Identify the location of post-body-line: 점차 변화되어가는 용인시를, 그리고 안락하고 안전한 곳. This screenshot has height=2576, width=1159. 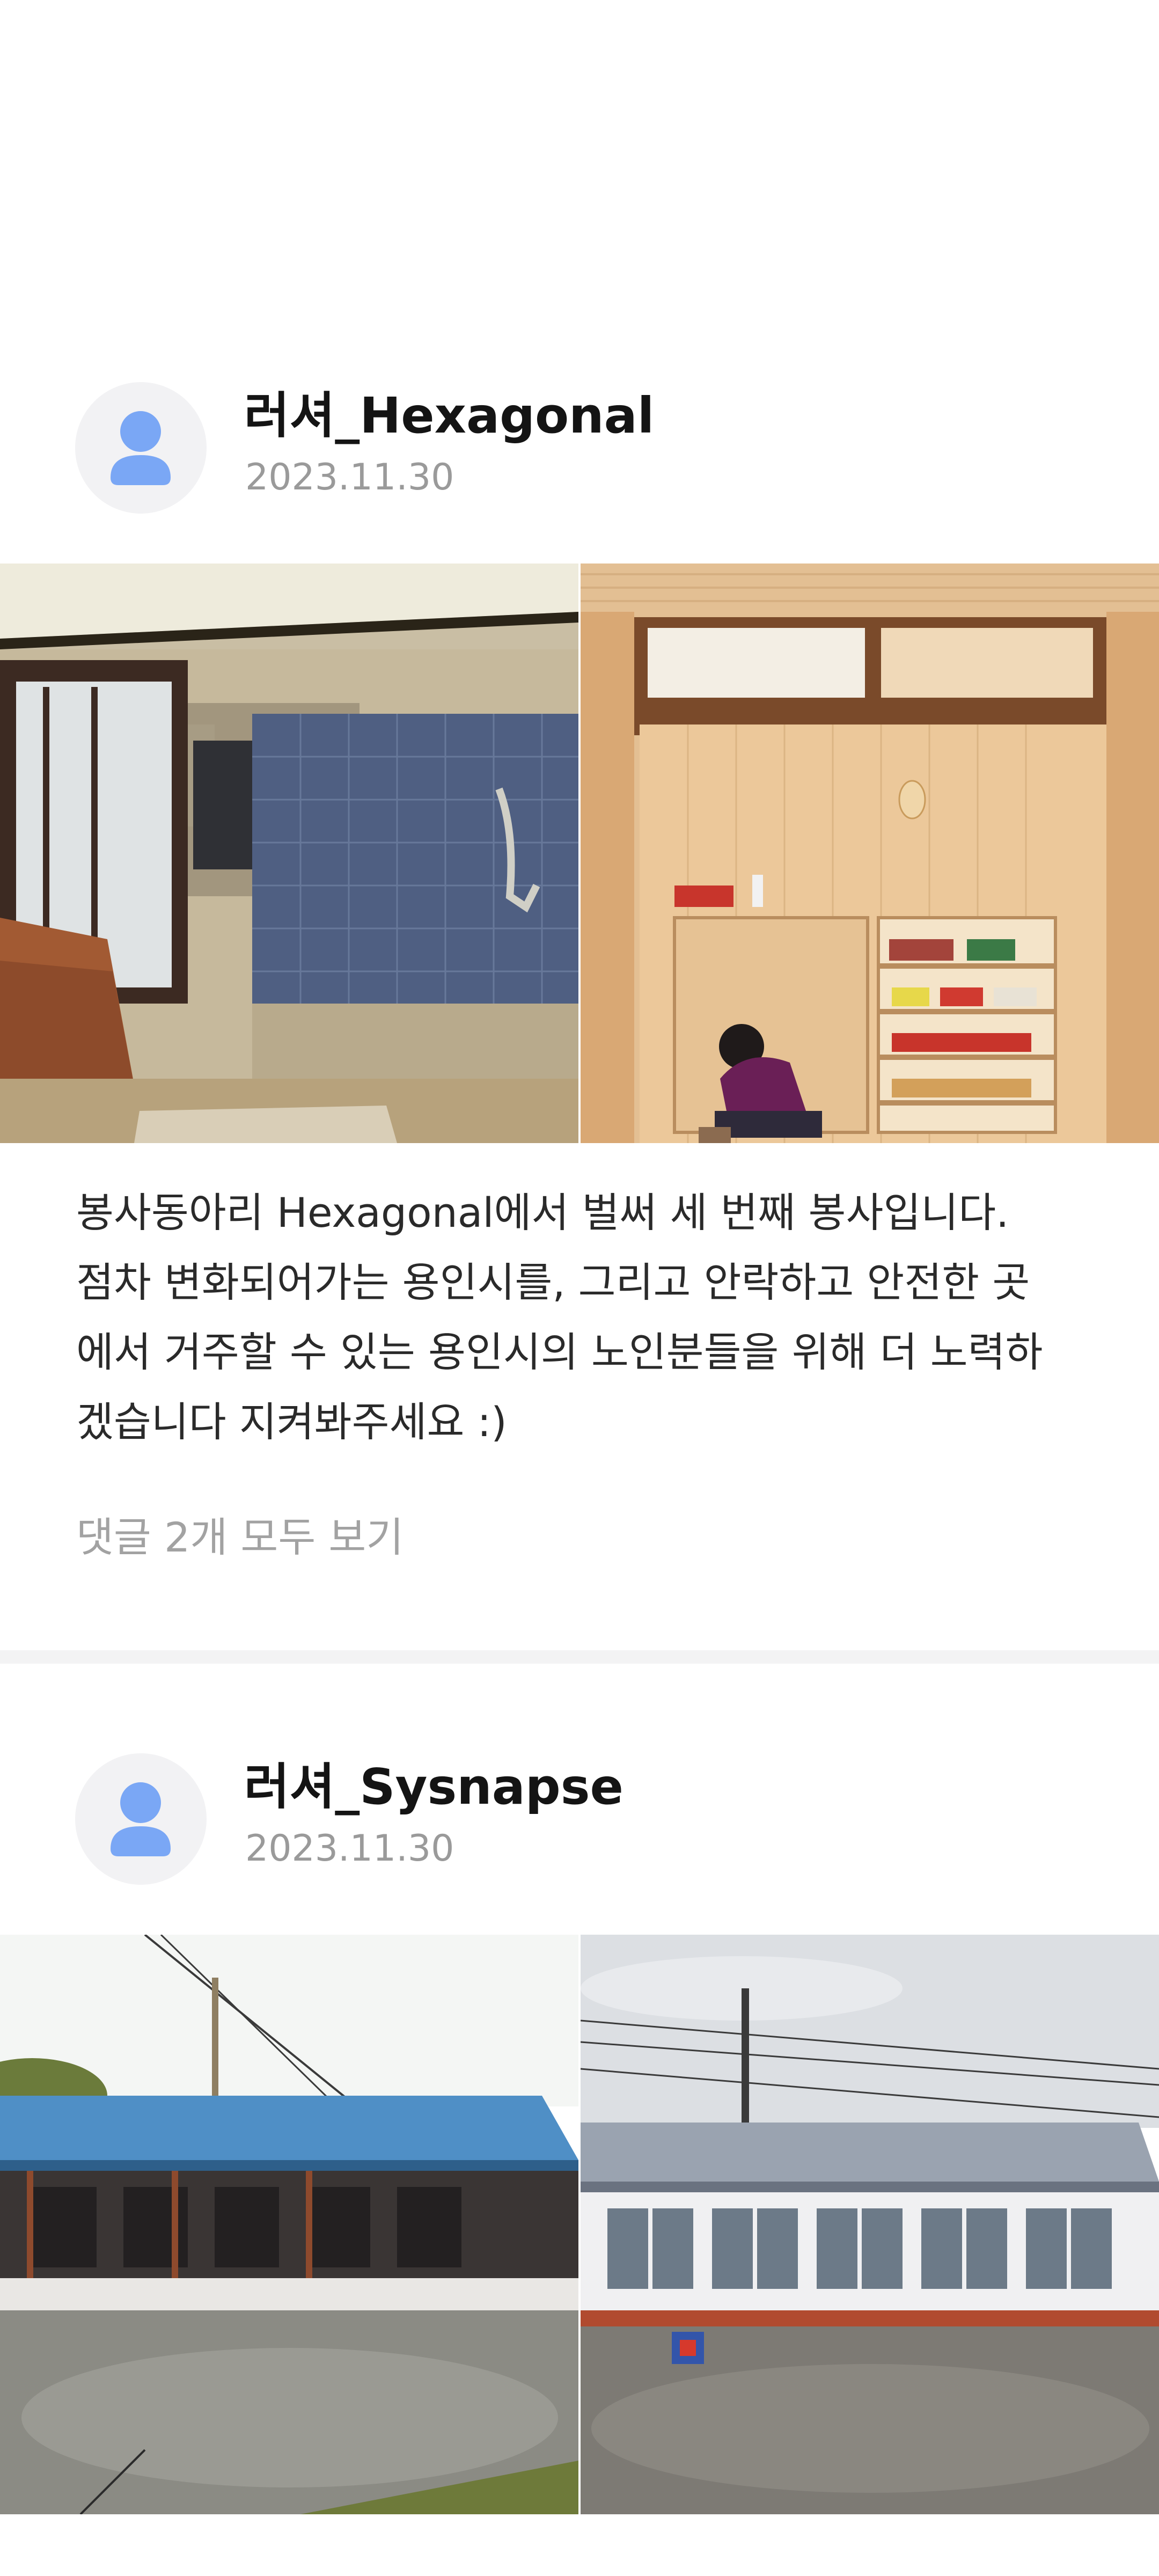
(553, 1282).